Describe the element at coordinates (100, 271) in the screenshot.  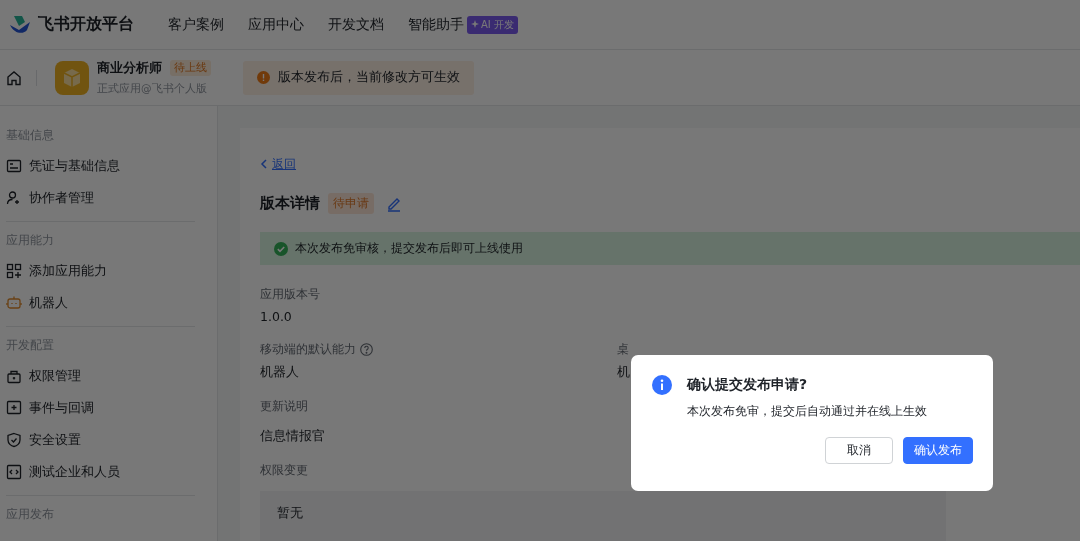
I see `sidebar-item: 添加应用能力` at that location.